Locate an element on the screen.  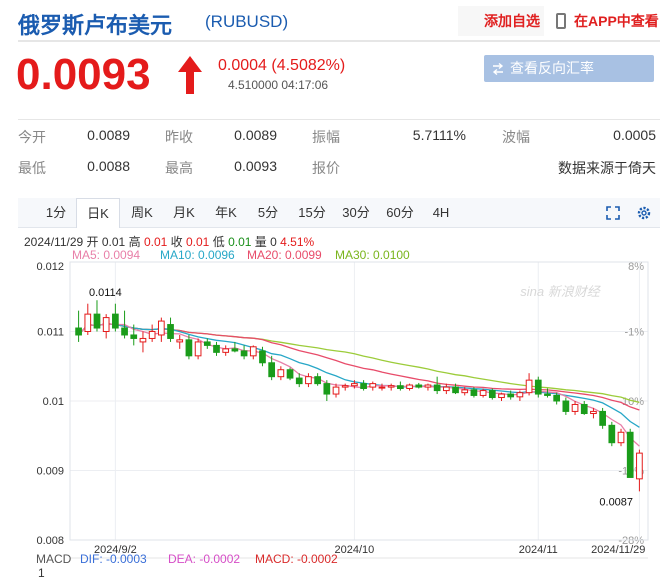
macd-axis-tick: 1 is located at coordinates (41, 572).